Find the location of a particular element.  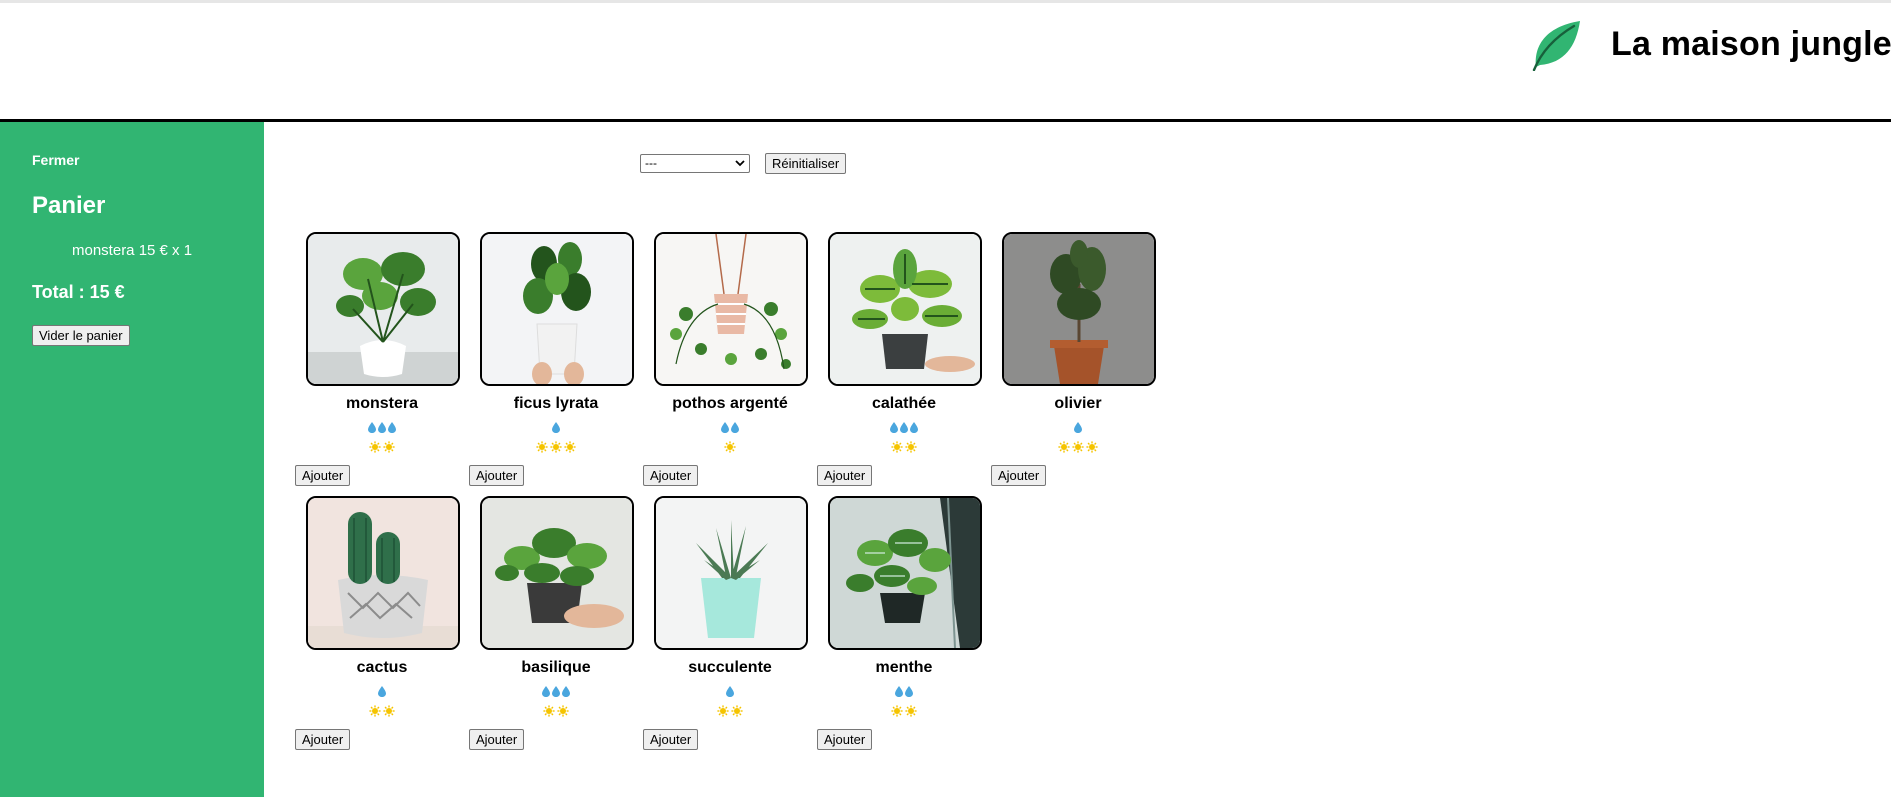

mint-photo is located at coordinates (905, 573).